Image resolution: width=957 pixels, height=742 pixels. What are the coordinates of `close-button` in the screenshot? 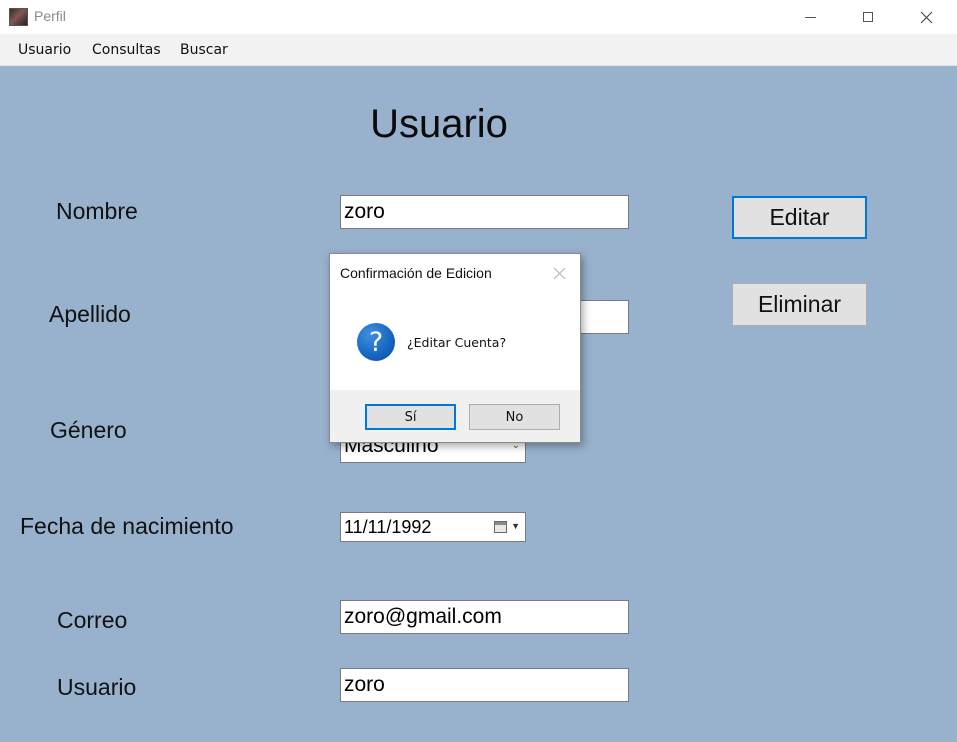 It's located at (926, 17).